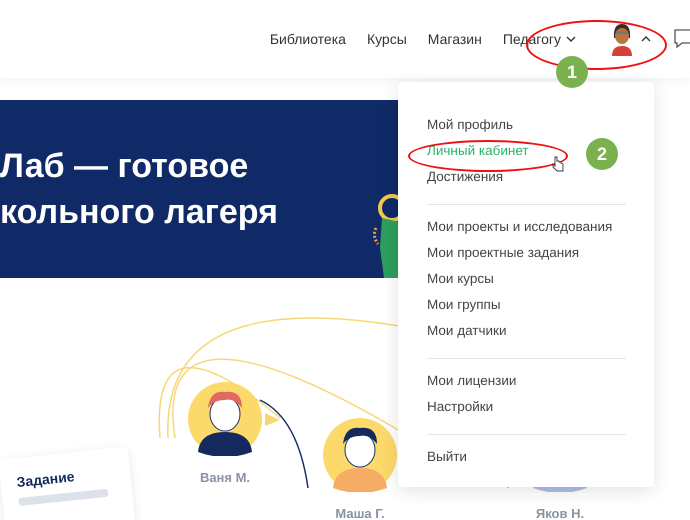  Describe the element at coordinates (139, 189) in the screenshot. I see `hero-title: Лаб — готовое кольного лагеря` at that location.